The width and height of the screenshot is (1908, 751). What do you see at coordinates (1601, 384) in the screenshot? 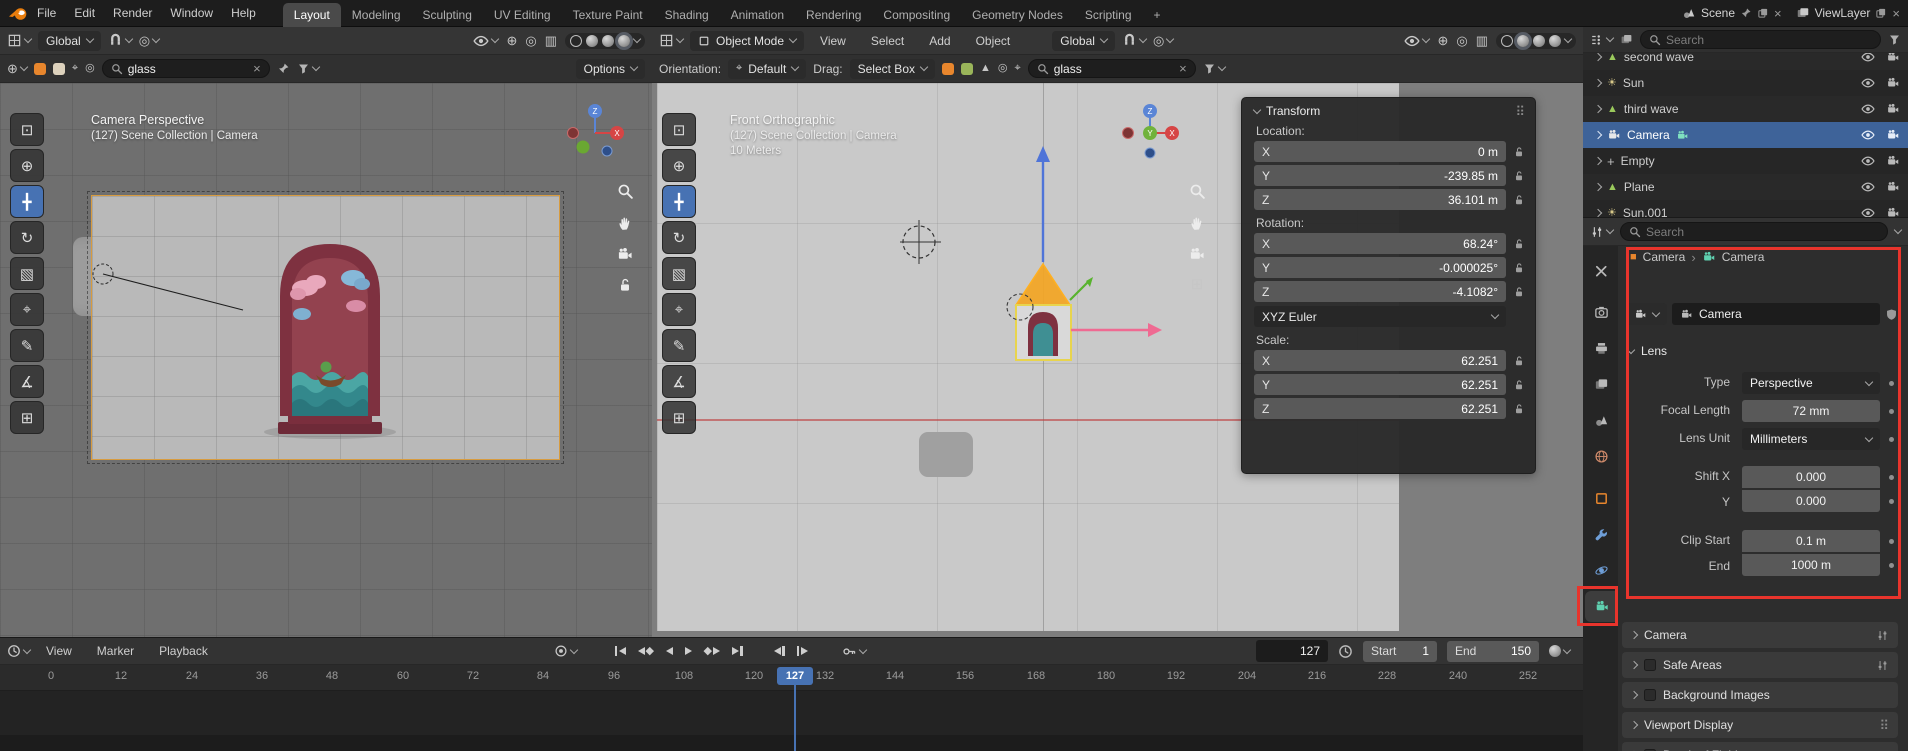
I see `properties-tab-view-layer` at bounding box center [1601, 384].